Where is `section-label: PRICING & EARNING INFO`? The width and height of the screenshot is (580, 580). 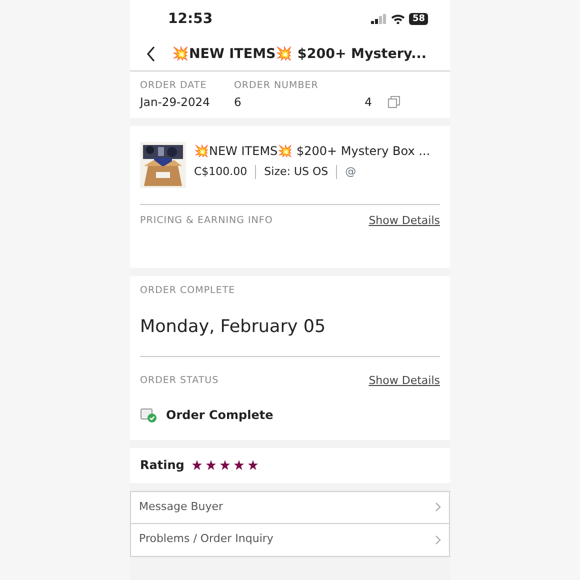 section-label: PRICING & EARNING INFO is located at coordinates (206, 221).